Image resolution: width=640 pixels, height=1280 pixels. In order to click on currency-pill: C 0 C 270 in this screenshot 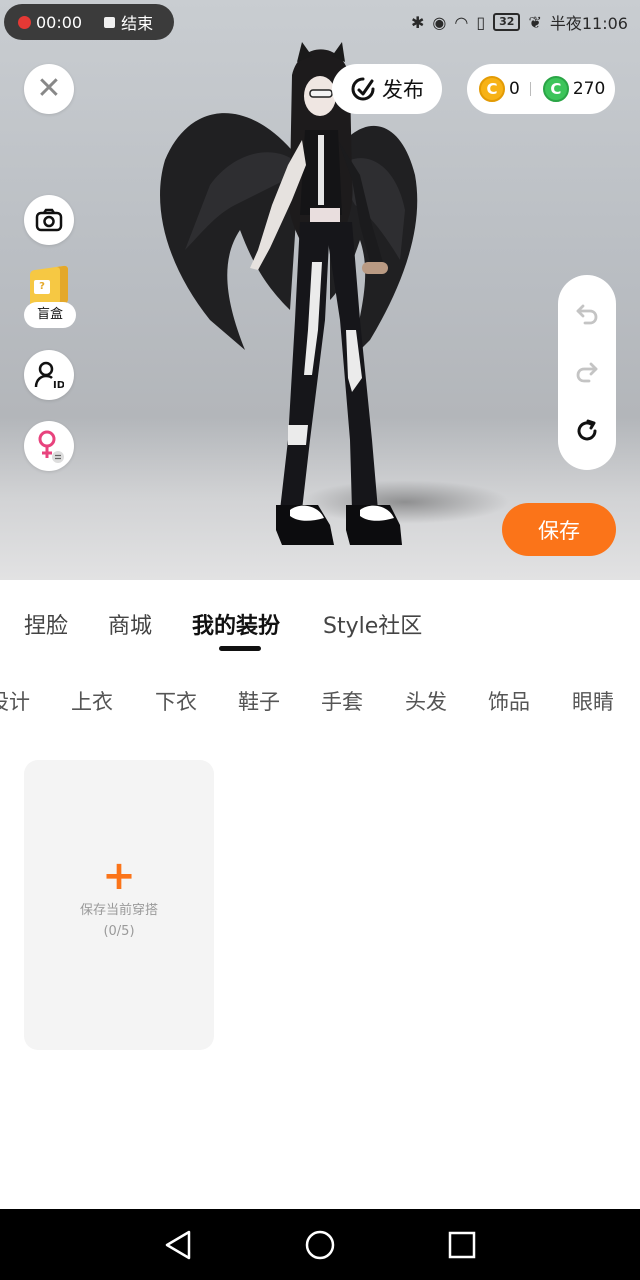, I will do `click(541, 89)`.